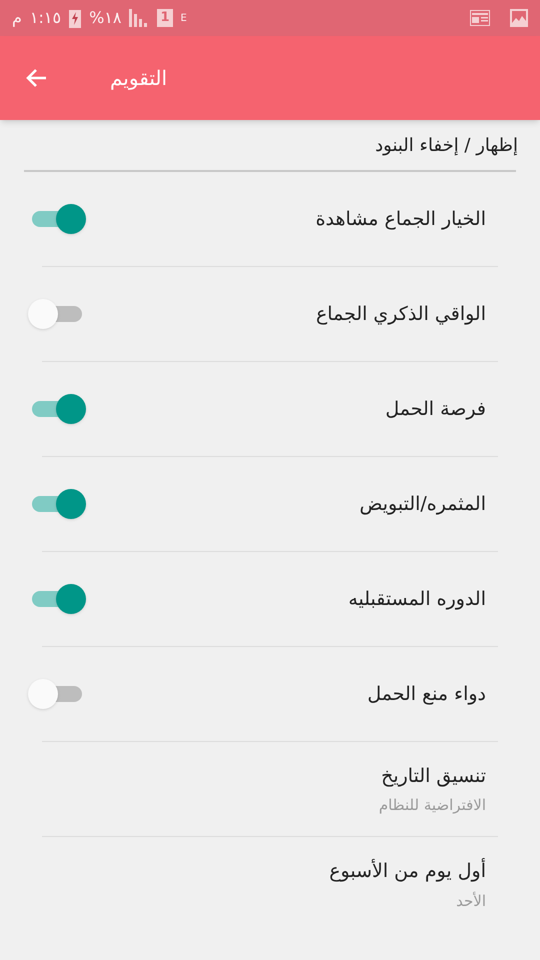 The width and height of the screenshot is (540, 960). Describe the element at coordinates (75, 18) in the screenshot. I see `battery-icon` at that location.